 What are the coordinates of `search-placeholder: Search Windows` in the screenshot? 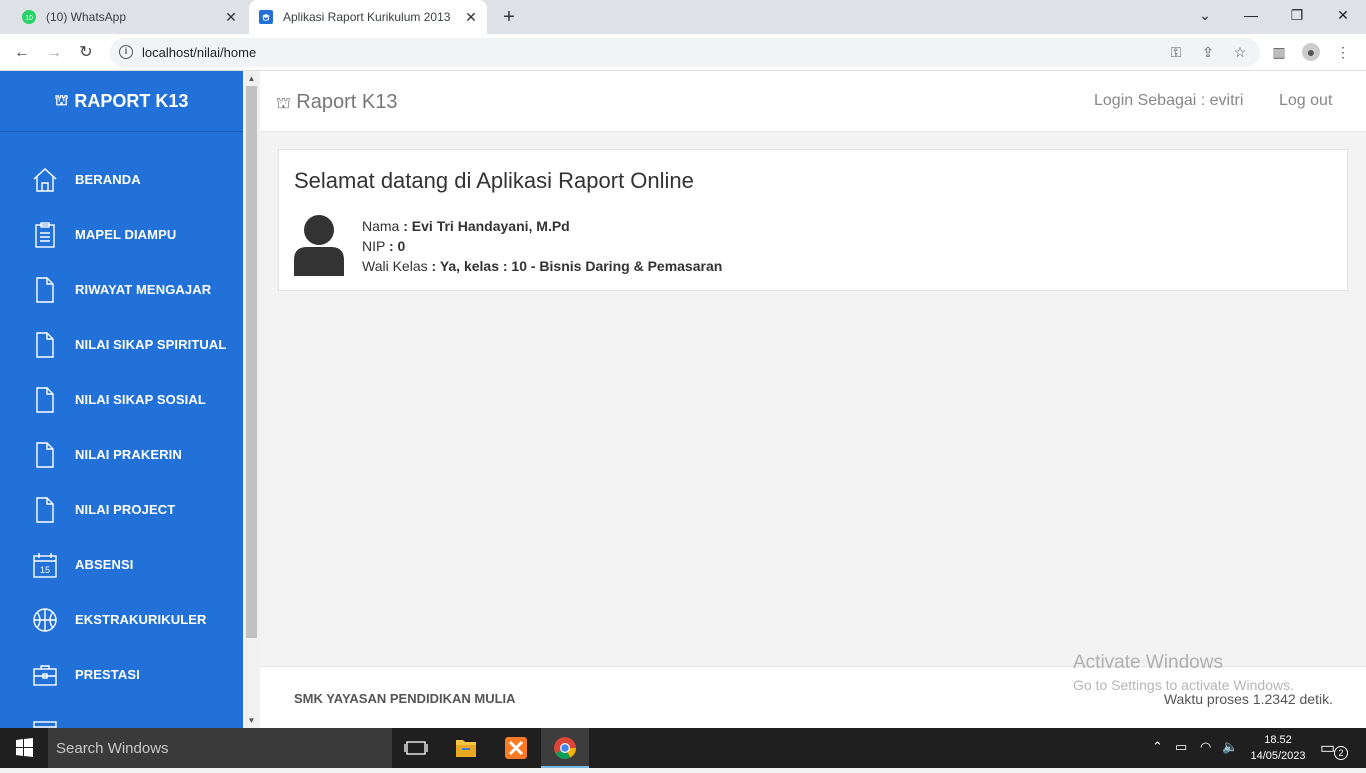 It's located at (112, 748).